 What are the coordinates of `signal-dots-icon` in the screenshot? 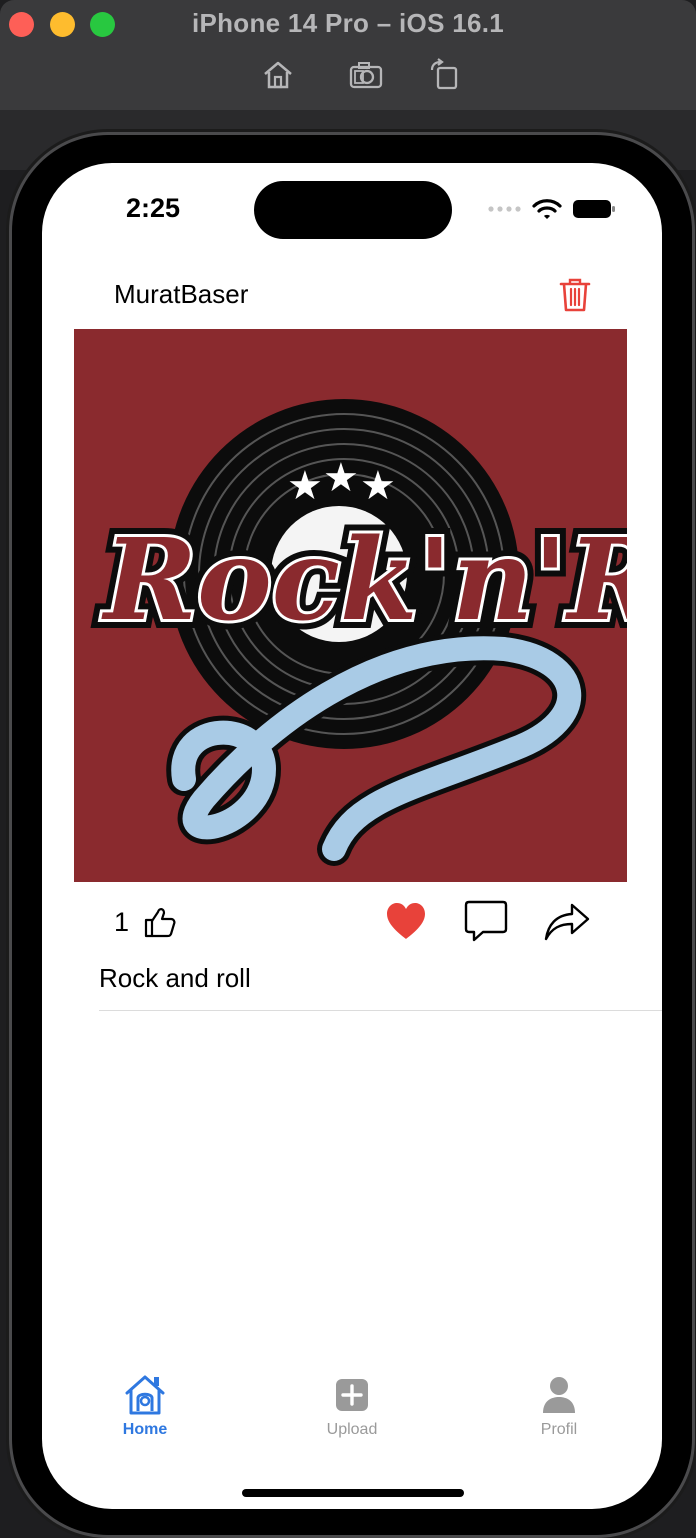 It's located at (504, 209).